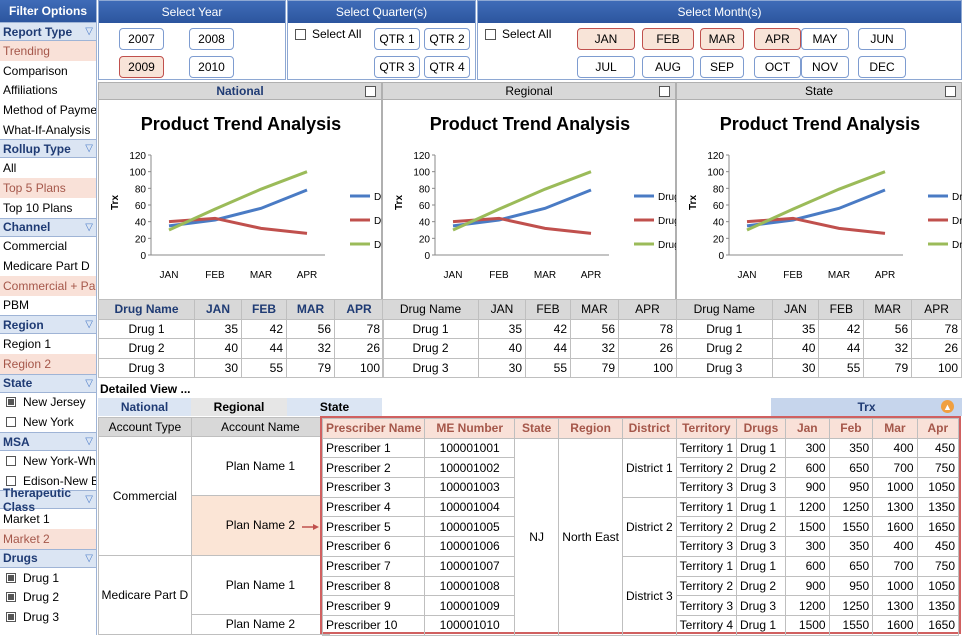 The width and height of the screenshot is (962, 636). What do you see at coordinates (447, 67) in the screenshot?
I see `quarter-button: QTR 4` at bounding box center [447, 67].